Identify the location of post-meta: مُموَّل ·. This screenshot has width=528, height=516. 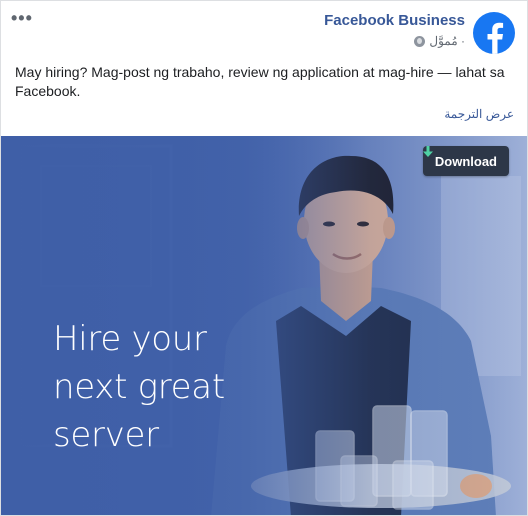
(439, 41).